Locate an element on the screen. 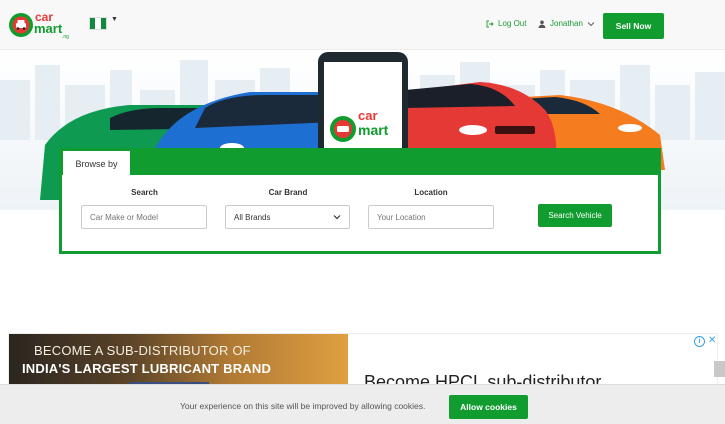  tab-browse-by: Browse by is located at coordinates (96, 163).